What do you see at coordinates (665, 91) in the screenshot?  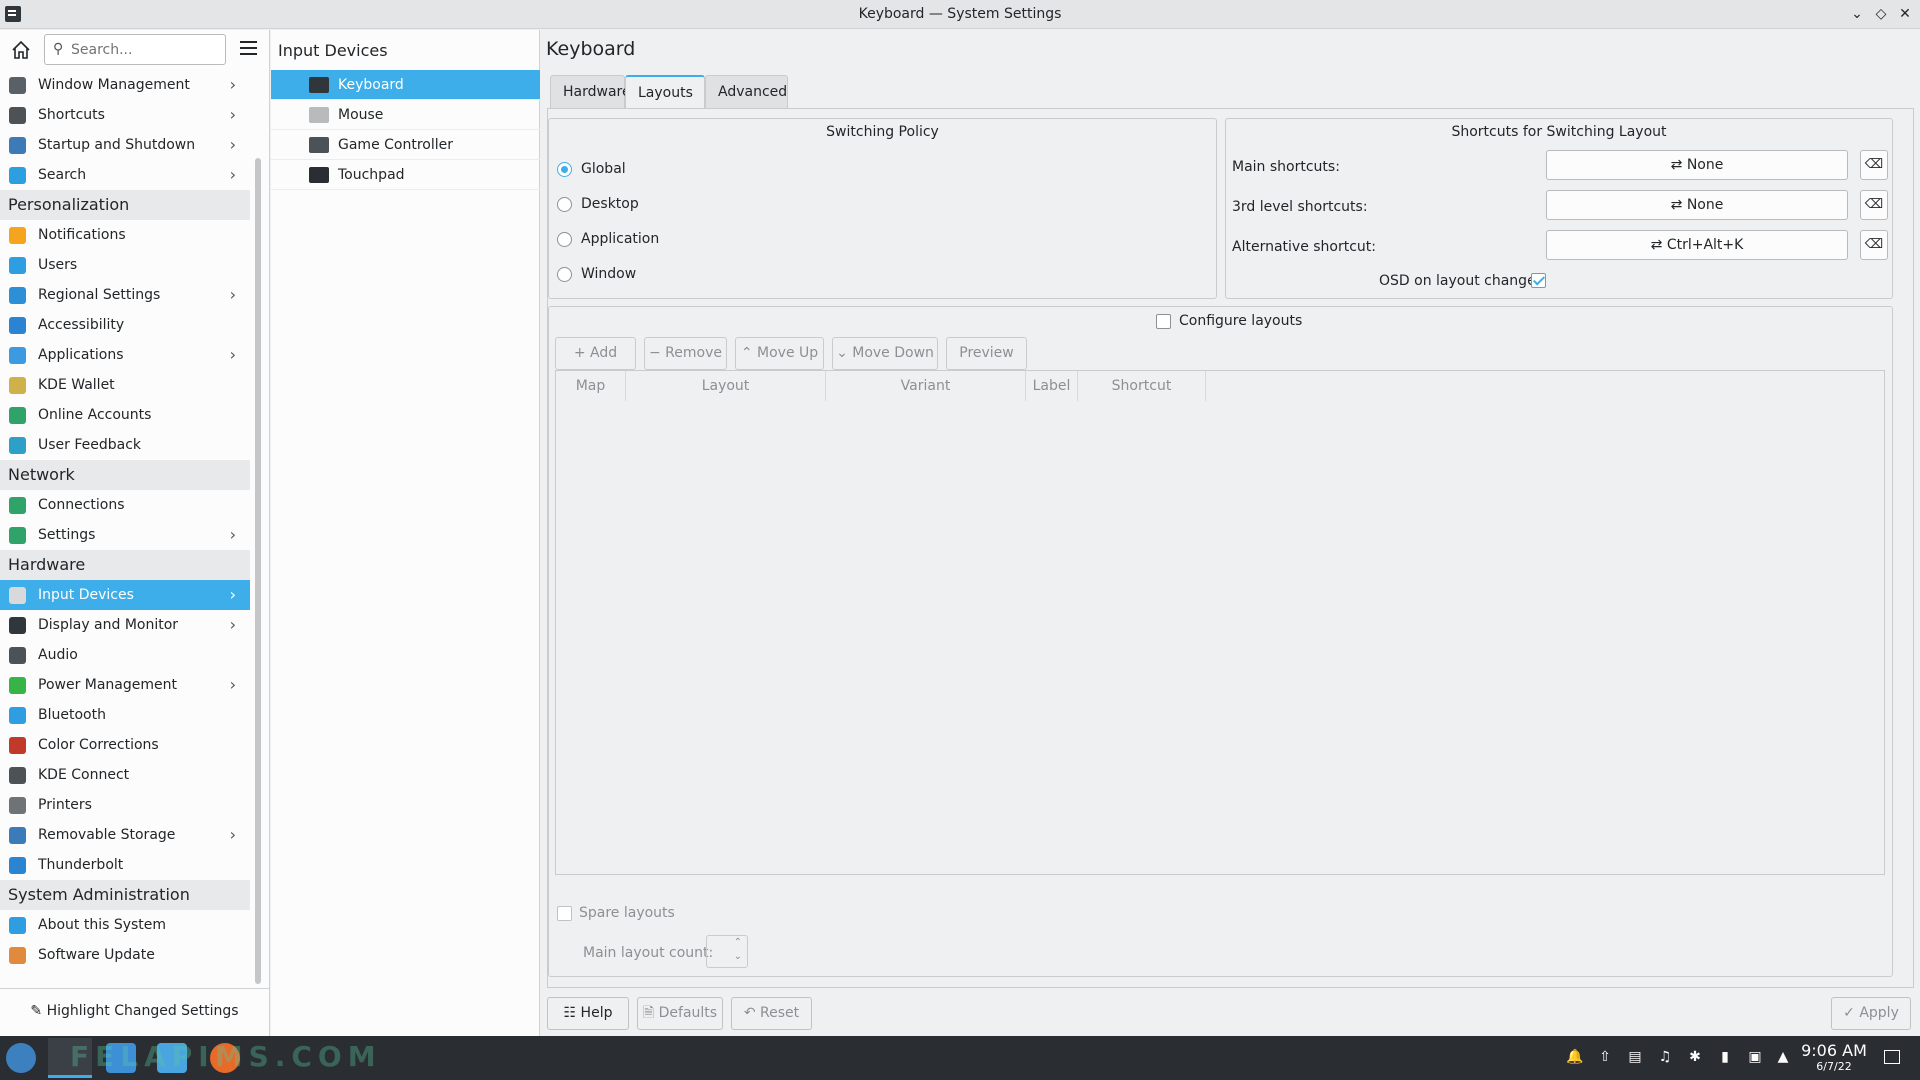 I see `tab-layouts: Layouts` at bounding box center [665, 91].